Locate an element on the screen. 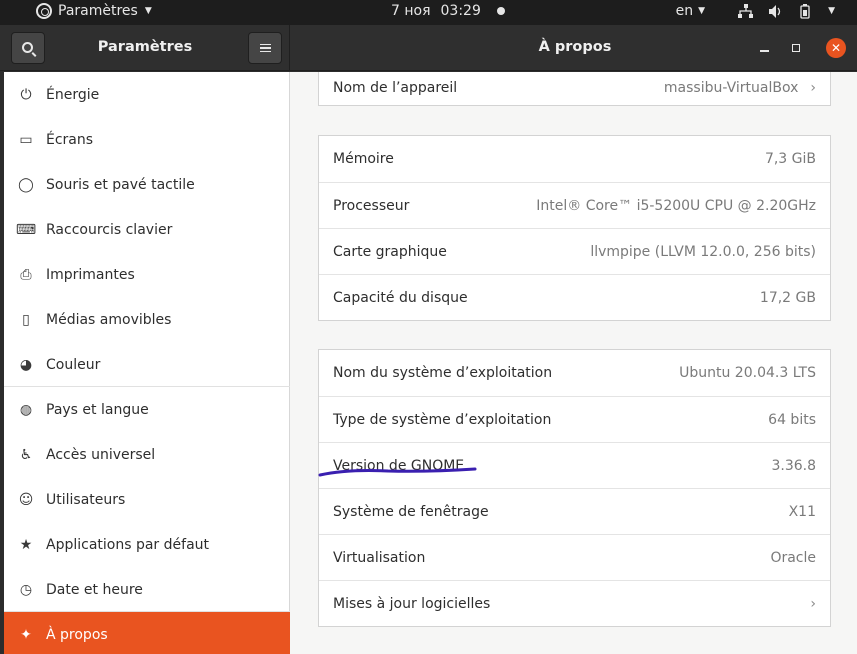 Image resolution: width=857 pixels, height=654 pixels. os-row: Mises à jour logicielles › is located at coordinates (574, 603).